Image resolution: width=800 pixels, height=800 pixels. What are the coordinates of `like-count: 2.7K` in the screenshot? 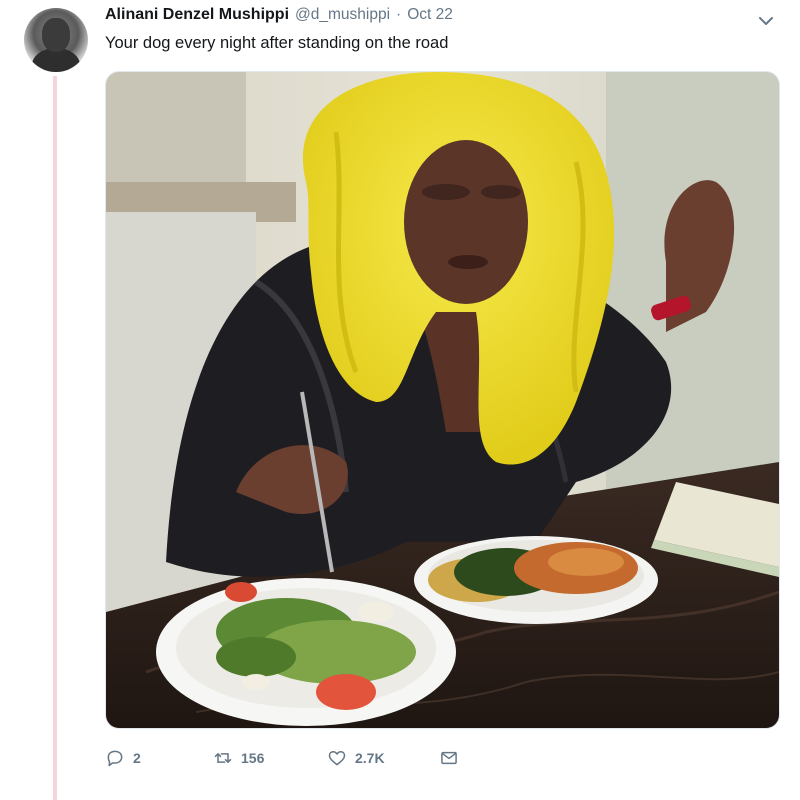 It's located at (370, 758).